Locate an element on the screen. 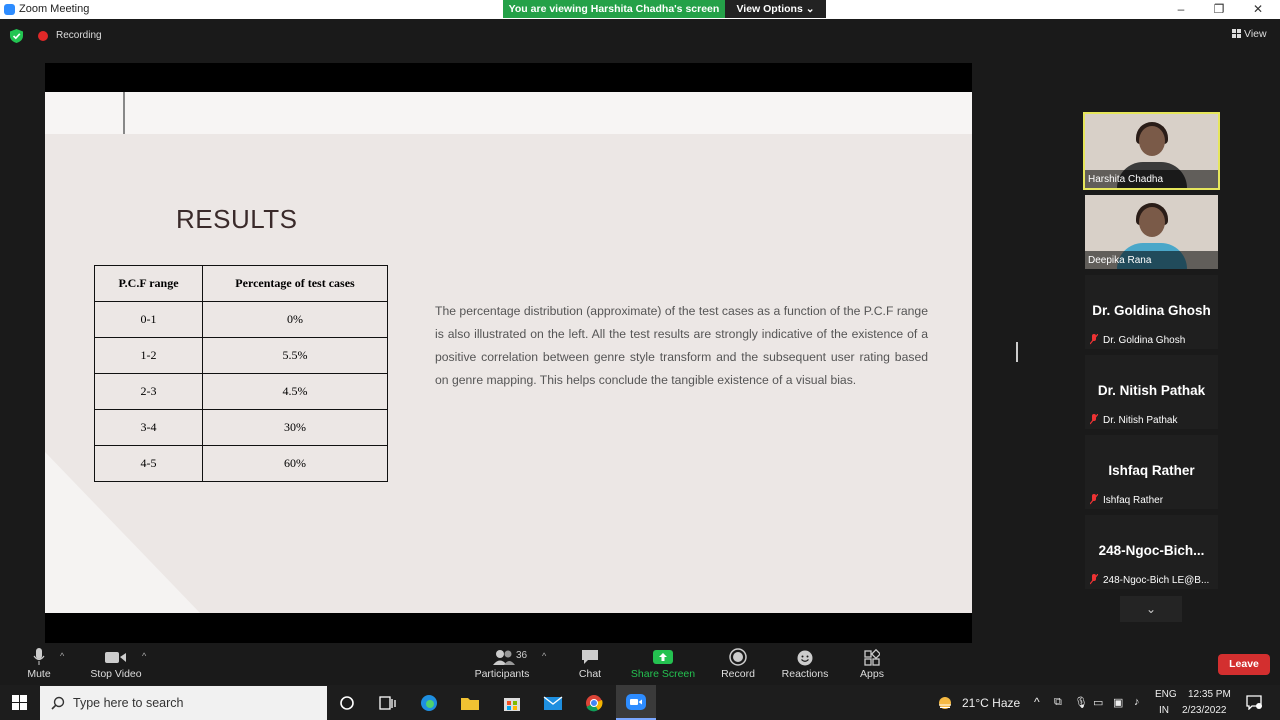 This screenshot has width=1280, height=720. window-title: Zoom Meeting is located at coordinates (54, 9).